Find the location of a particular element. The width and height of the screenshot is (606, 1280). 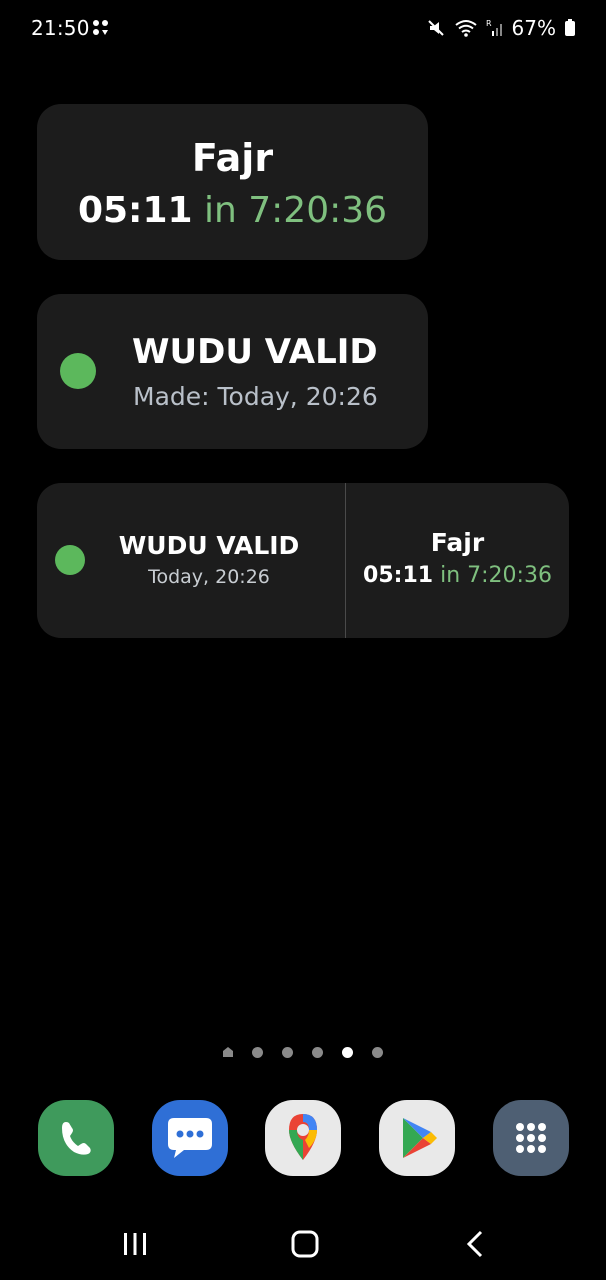

wudu-widget: WUDU VALID Made: Today, 20:26 is located at coordinates (232, 371).